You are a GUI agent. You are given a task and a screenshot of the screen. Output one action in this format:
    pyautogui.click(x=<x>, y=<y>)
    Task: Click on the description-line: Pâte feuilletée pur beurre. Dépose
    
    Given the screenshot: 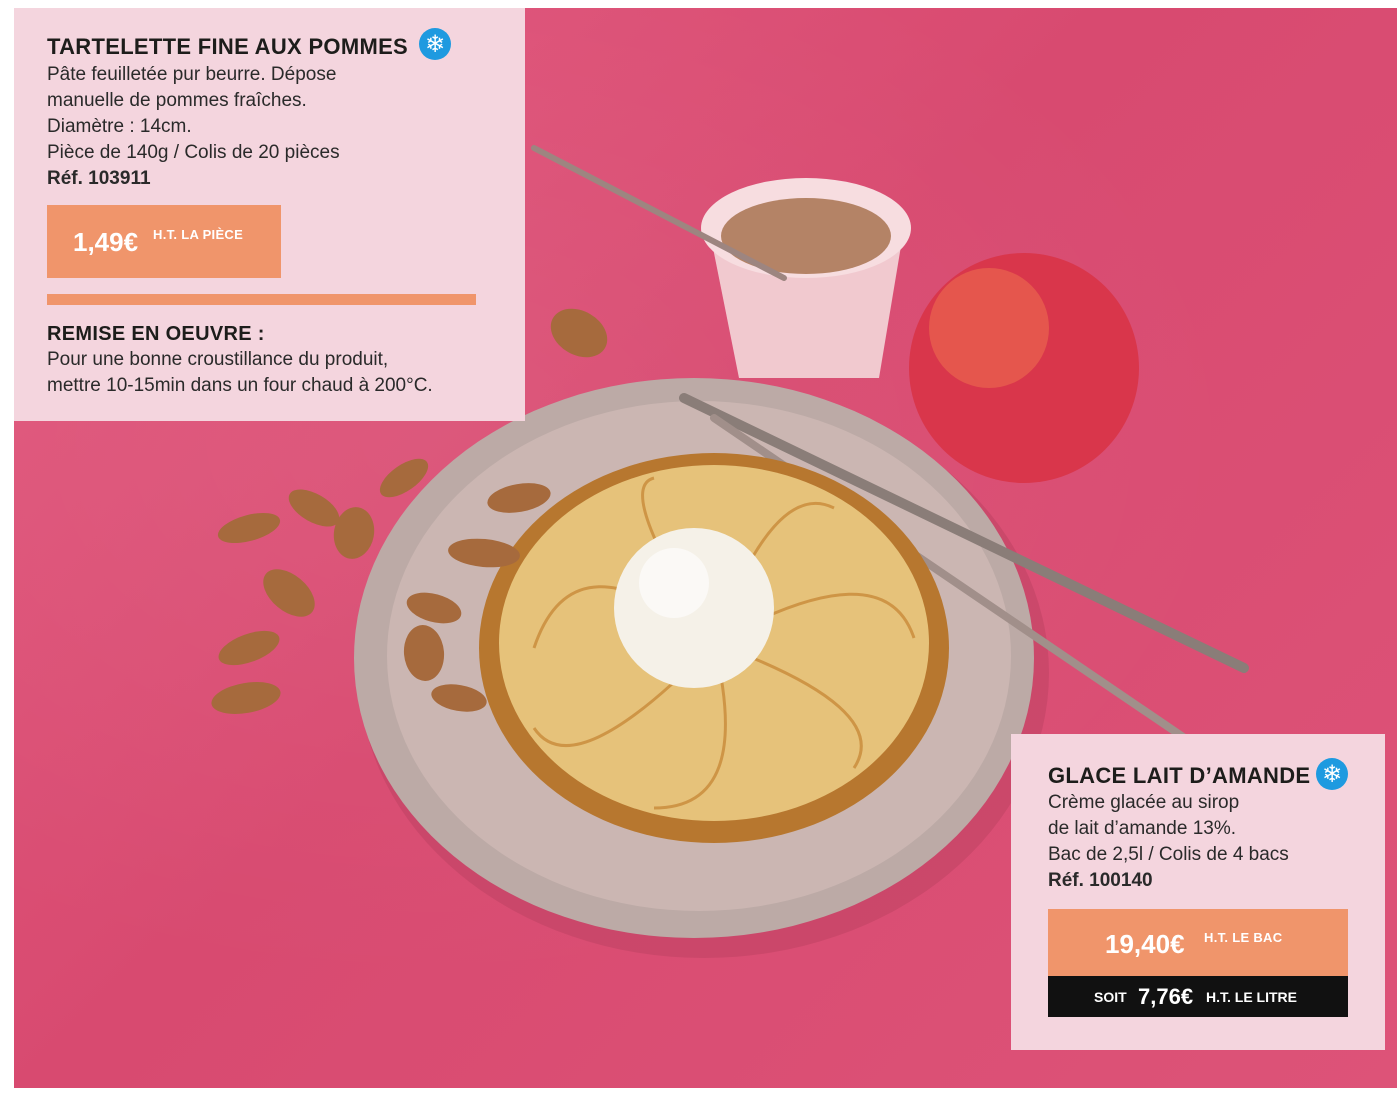 What is the action you would take?
    pyautogui.click(x=192, y=74)
    